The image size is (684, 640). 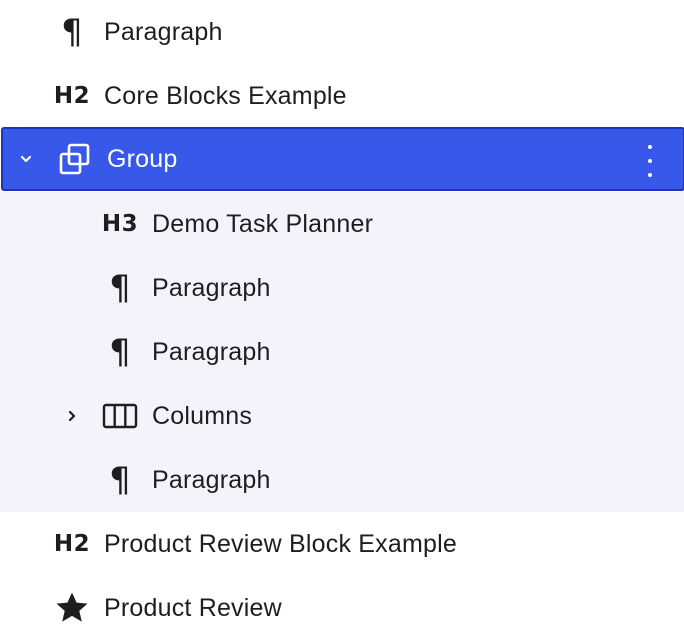 What do you see at coordinates (342, 159) in the screenshot?
I see `list-item-group: Group` at bounding box center [342, 159].